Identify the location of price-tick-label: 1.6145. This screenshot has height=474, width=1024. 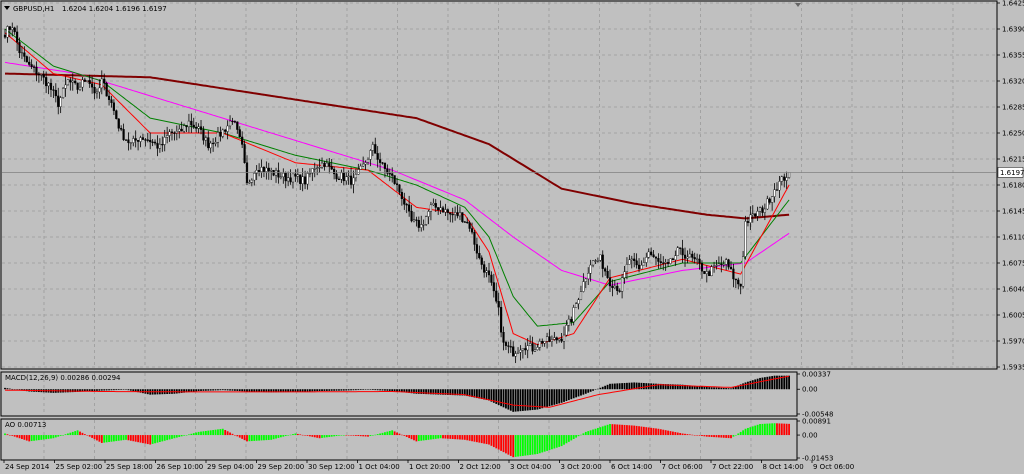
(1013, 212).